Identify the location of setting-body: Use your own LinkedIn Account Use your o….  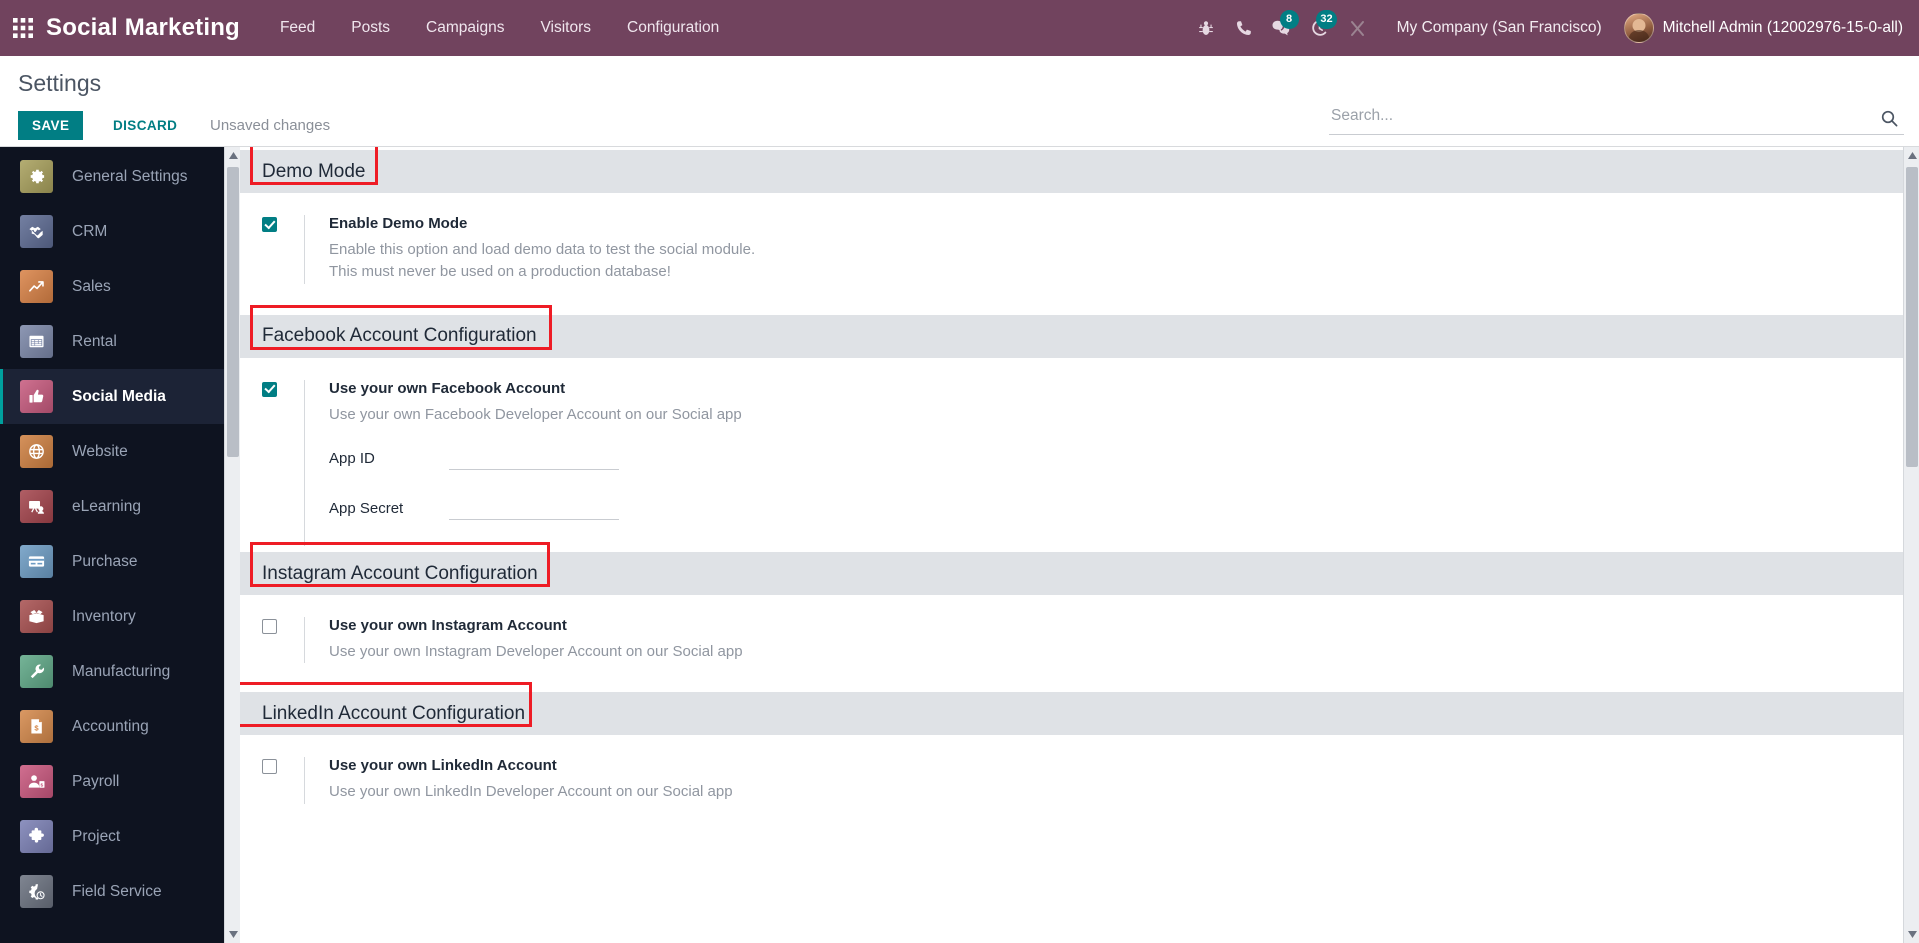
(1111, 780).